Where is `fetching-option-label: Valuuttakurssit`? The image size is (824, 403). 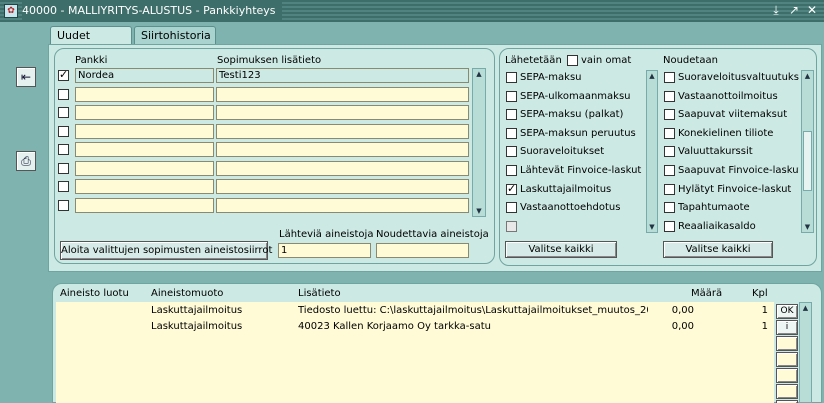 fetching-option-label: Valuuttakurssit is located at coordinates (715, 152).